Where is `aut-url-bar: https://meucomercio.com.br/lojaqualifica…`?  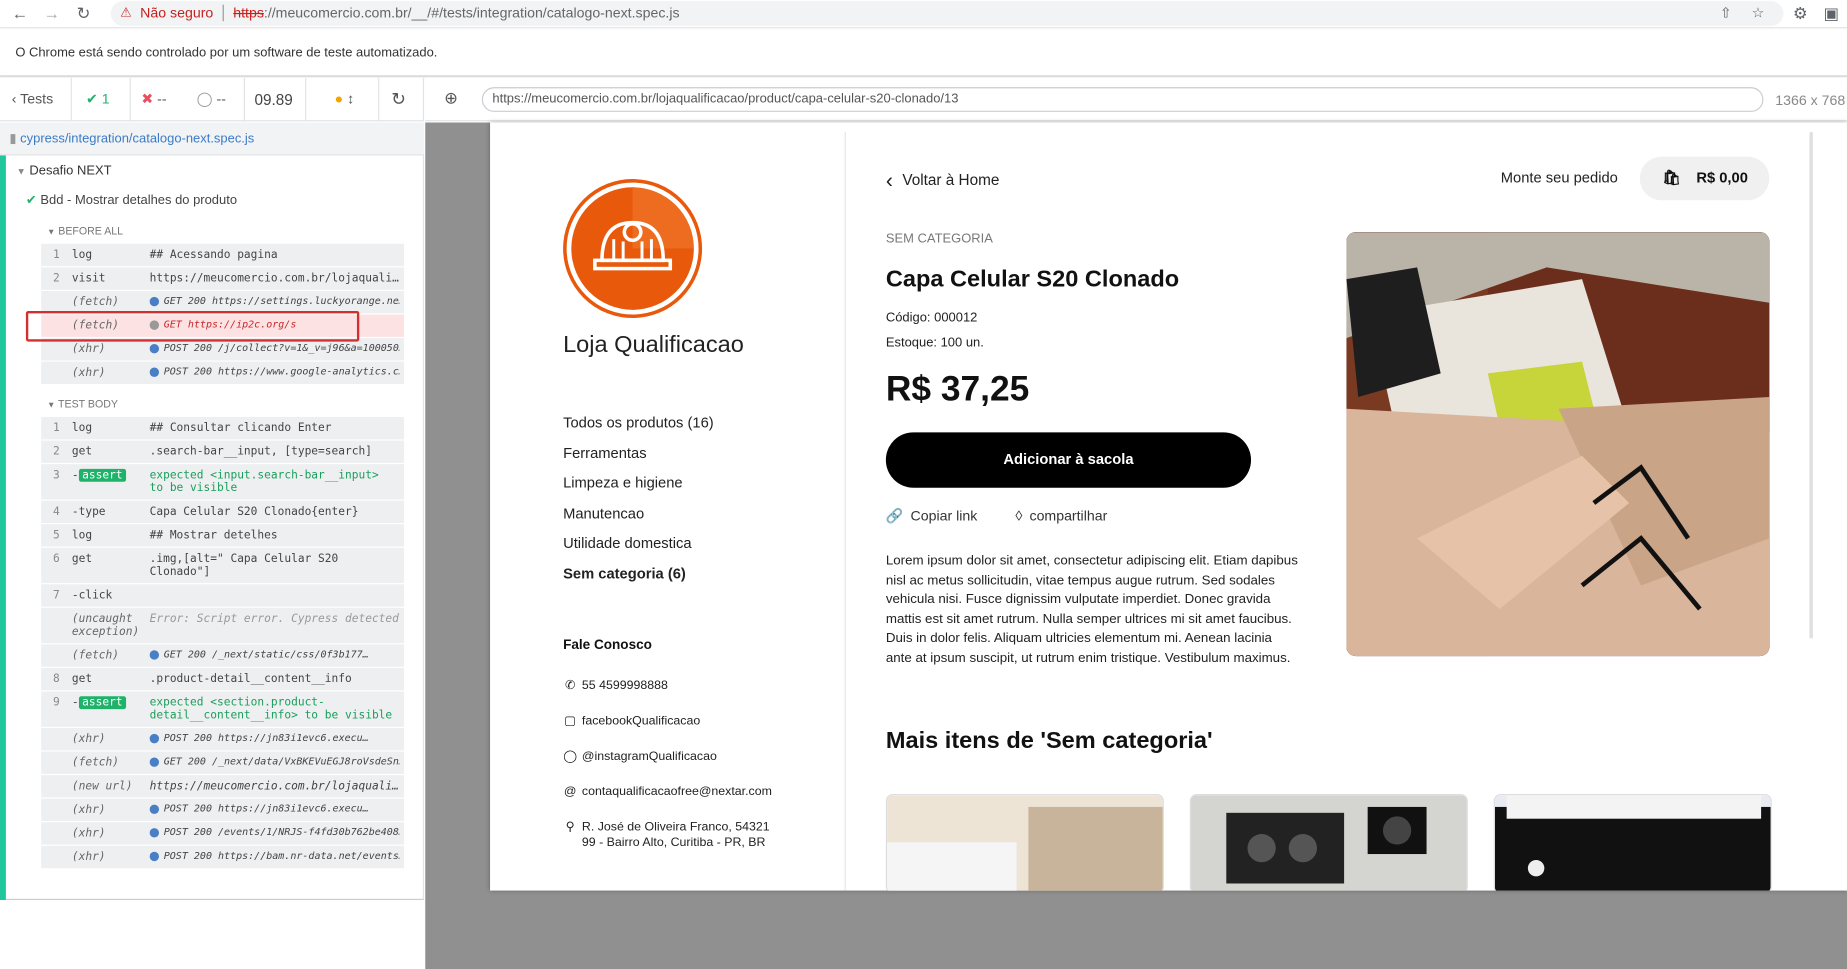
aut-url-bar: https://meucomercio.com.br/lojaqualifica… is located at coordinates (1122, 99).